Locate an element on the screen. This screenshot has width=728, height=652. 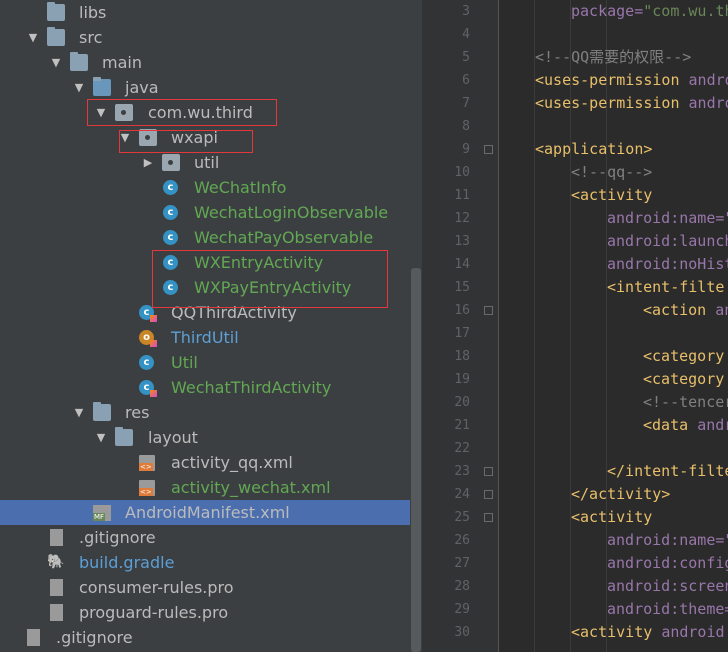
collapse-arrow-icon: ▶ is located at coordinates (148, 162).